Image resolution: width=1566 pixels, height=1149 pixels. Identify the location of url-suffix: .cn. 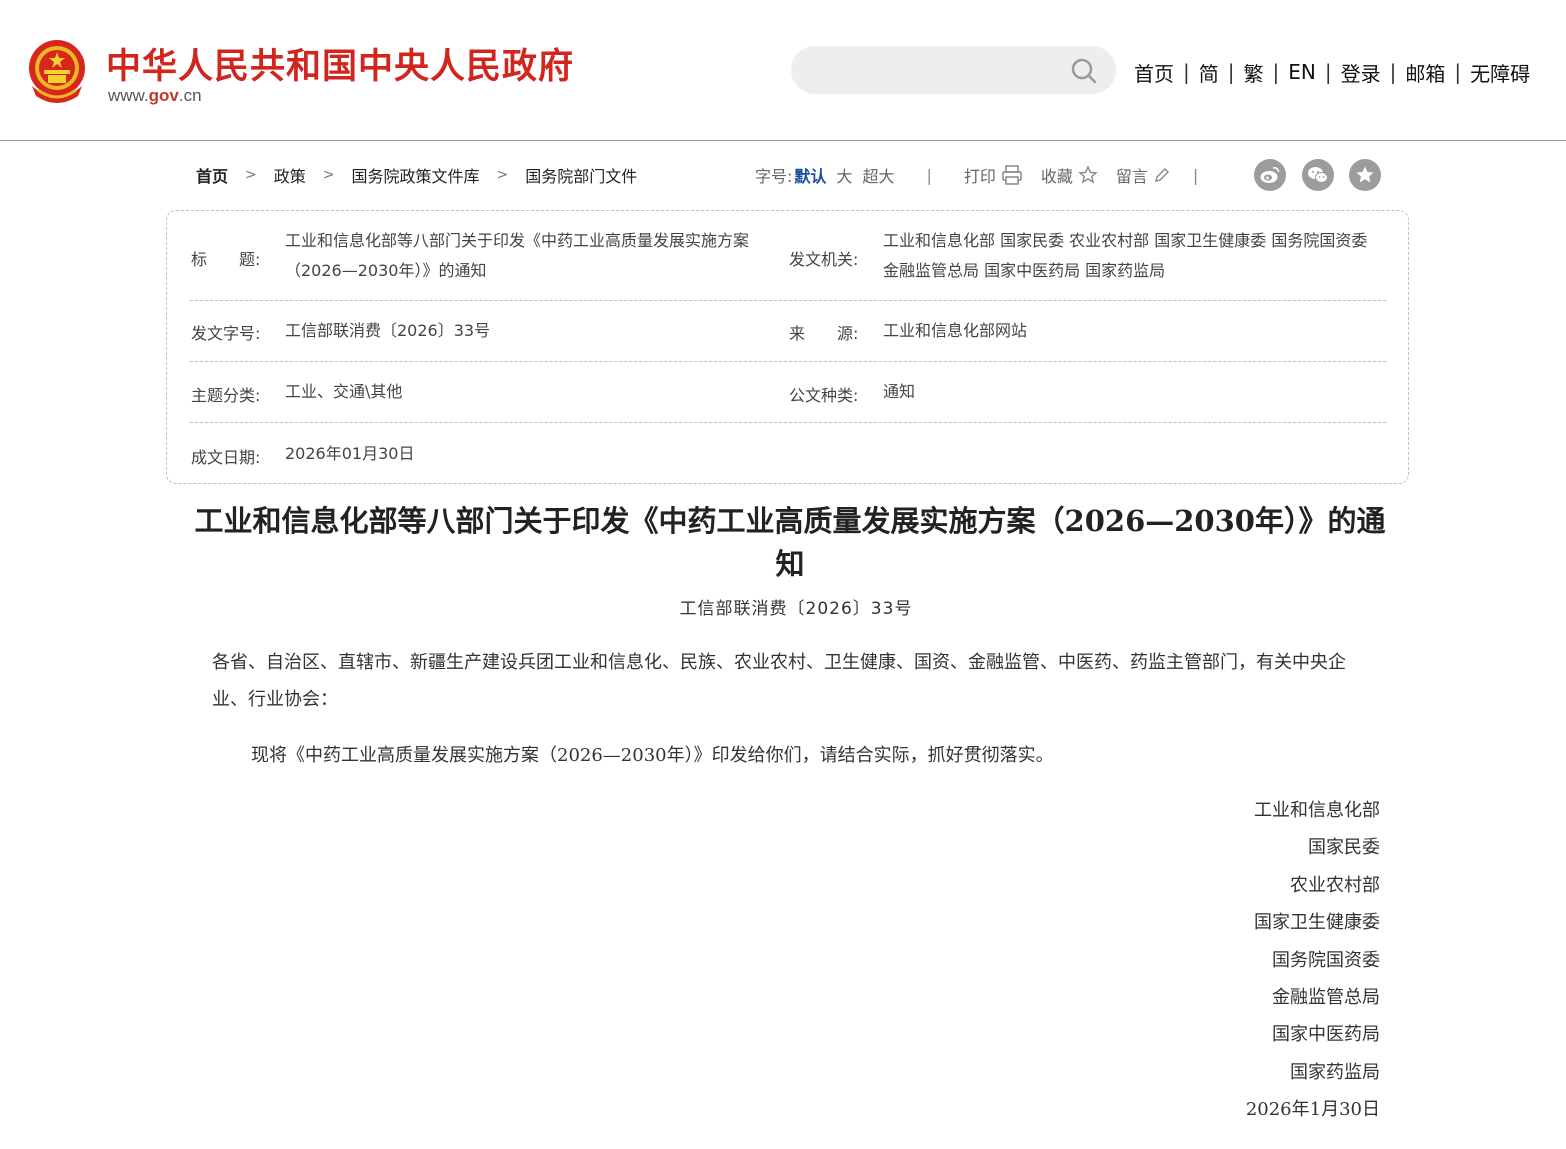
(190, 95).